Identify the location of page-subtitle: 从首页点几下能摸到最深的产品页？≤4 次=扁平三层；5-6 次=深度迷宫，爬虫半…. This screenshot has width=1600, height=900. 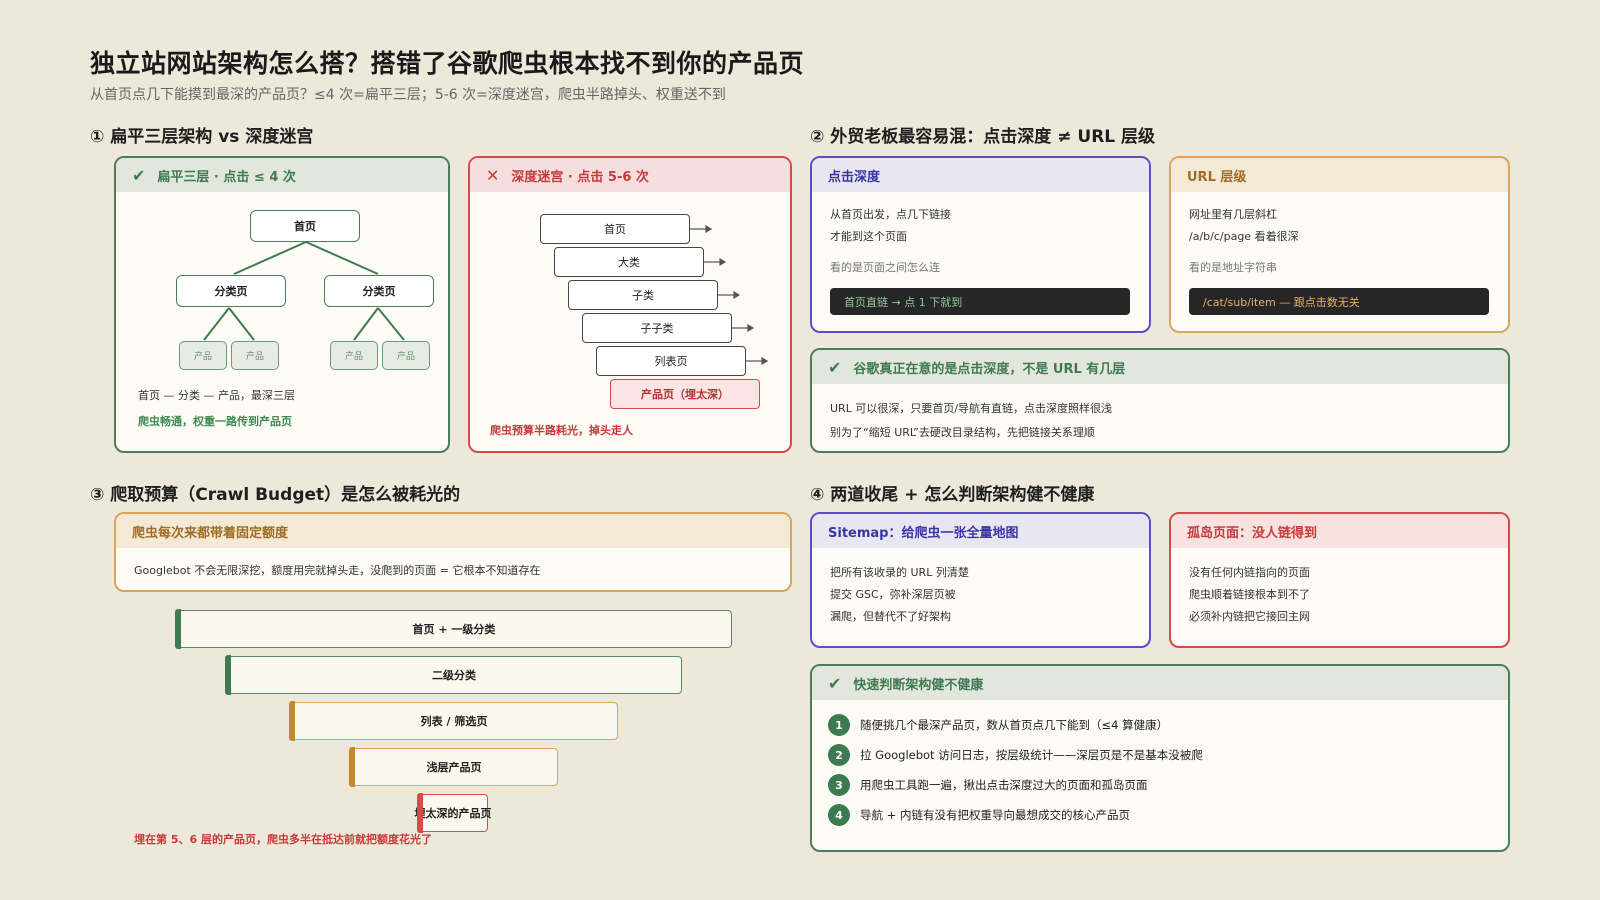
(408, 95).